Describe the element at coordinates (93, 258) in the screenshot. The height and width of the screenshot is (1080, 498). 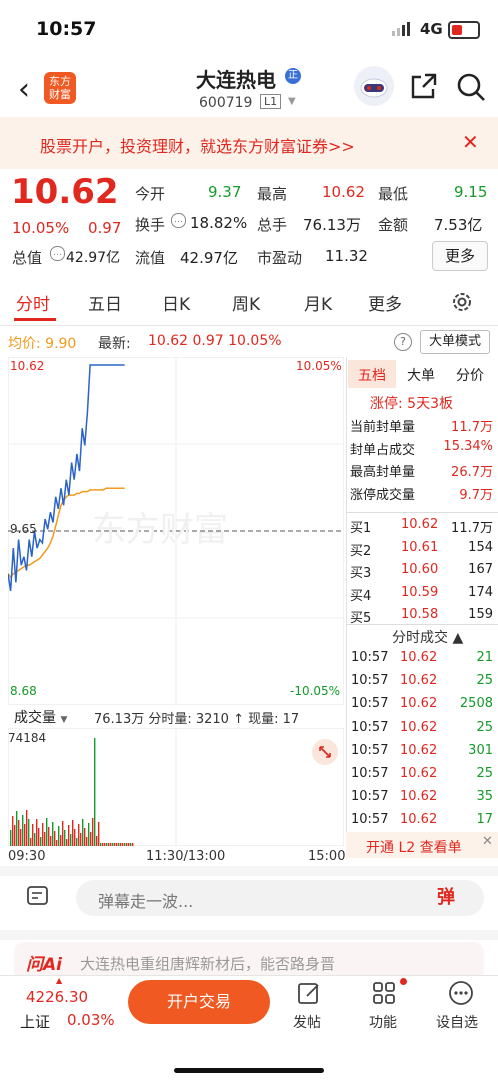
I see `mktcap-value: 42.97亿` at that location.